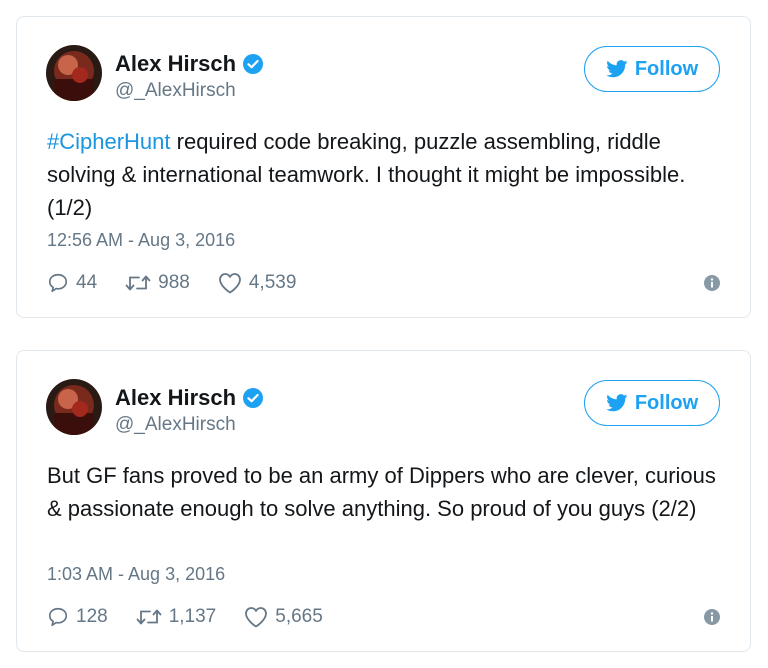 Image resolution: width=768 pixels, height=668 pixels. I want to click on like-button: 5,665, so click(283, 617).